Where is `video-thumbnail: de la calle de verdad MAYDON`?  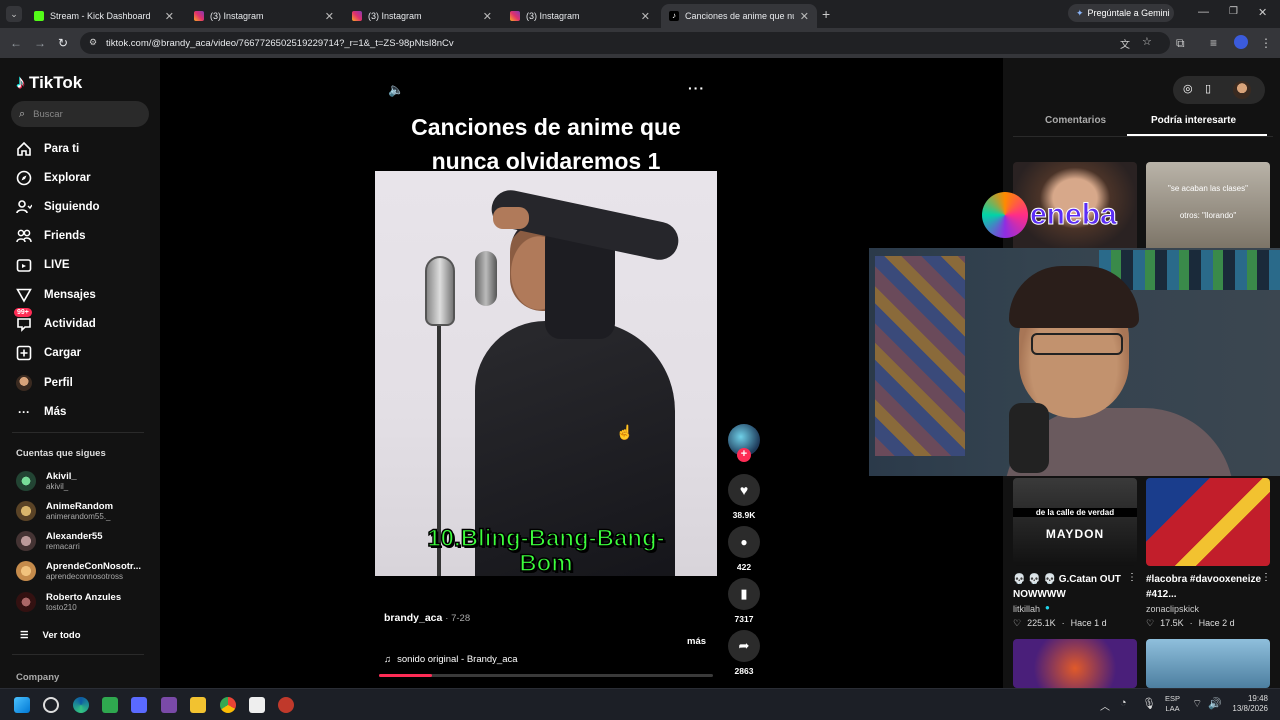
video-thumbnail: de la calle de verdad MAYDON is located at coordinates (1075, 522).